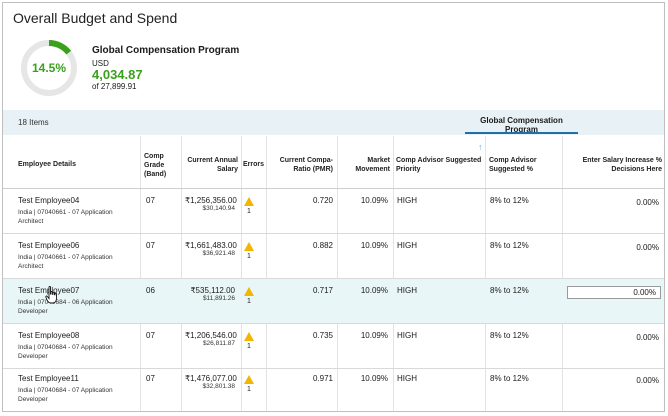  I want to click on budget-percent: 14.5%, so click(49, 68).